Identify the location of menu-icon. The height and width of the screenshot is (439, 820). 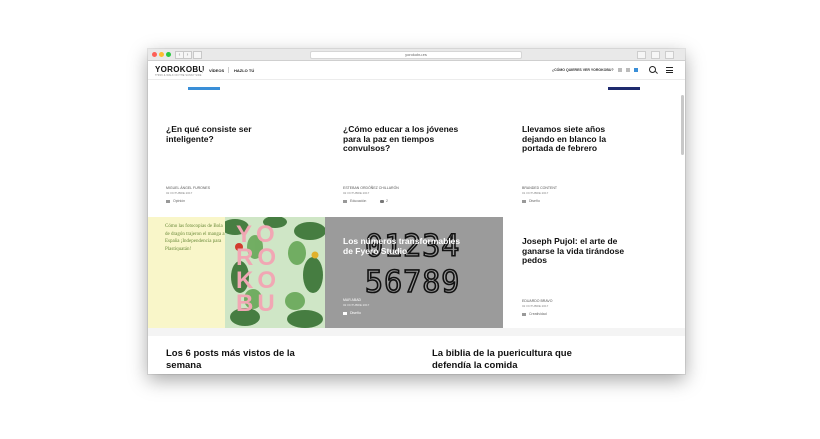
(669, 71).